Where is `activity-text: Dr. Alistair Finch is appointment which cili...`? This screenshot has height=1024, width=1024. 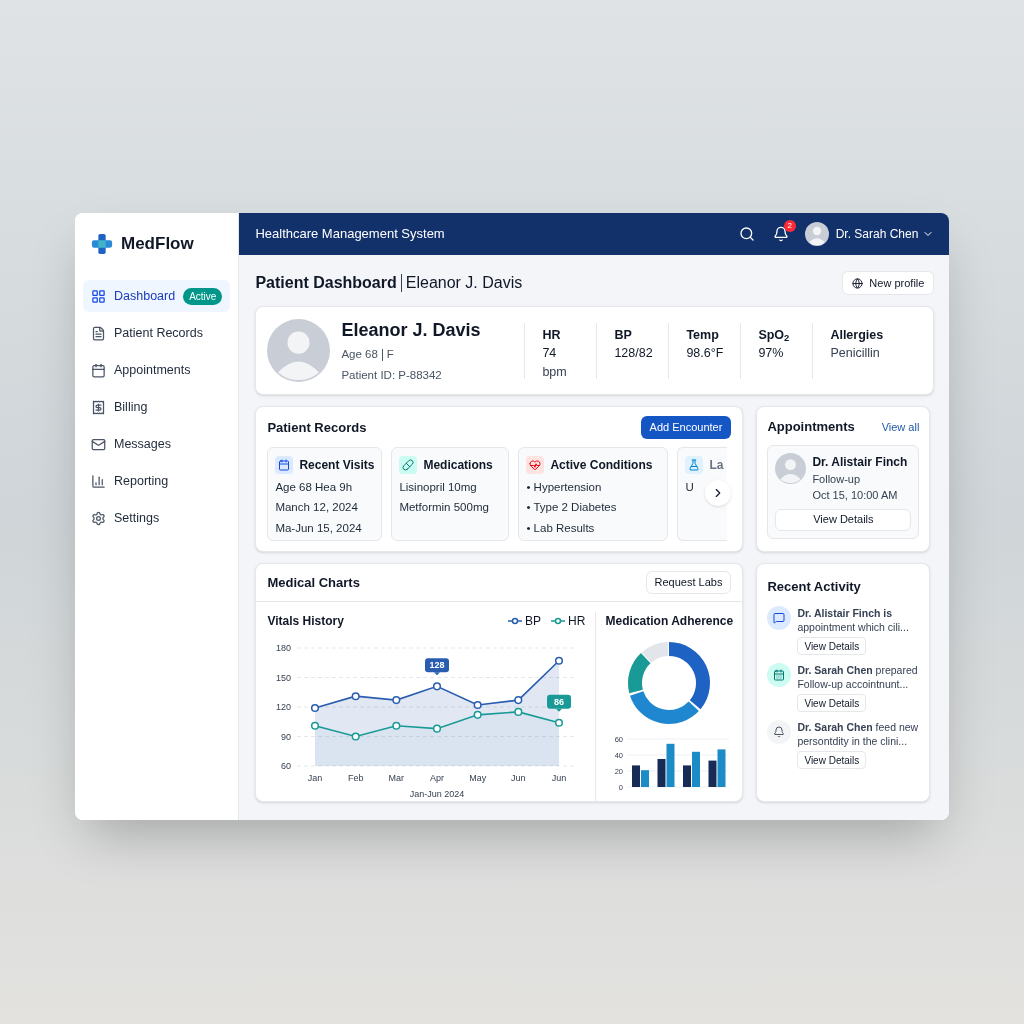 activity-text: Dr. Alistair Finch is appointment which cili... is located at coordinates (853, 620).